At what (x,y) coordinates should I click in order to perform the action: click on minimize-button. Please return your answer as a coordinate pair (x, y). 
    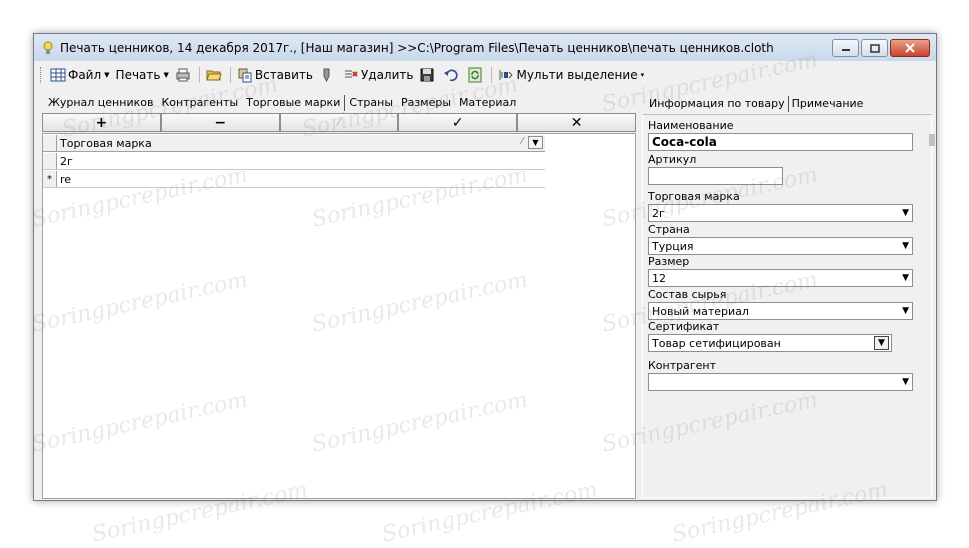
    Looking at the image, I should click on (845, 48).